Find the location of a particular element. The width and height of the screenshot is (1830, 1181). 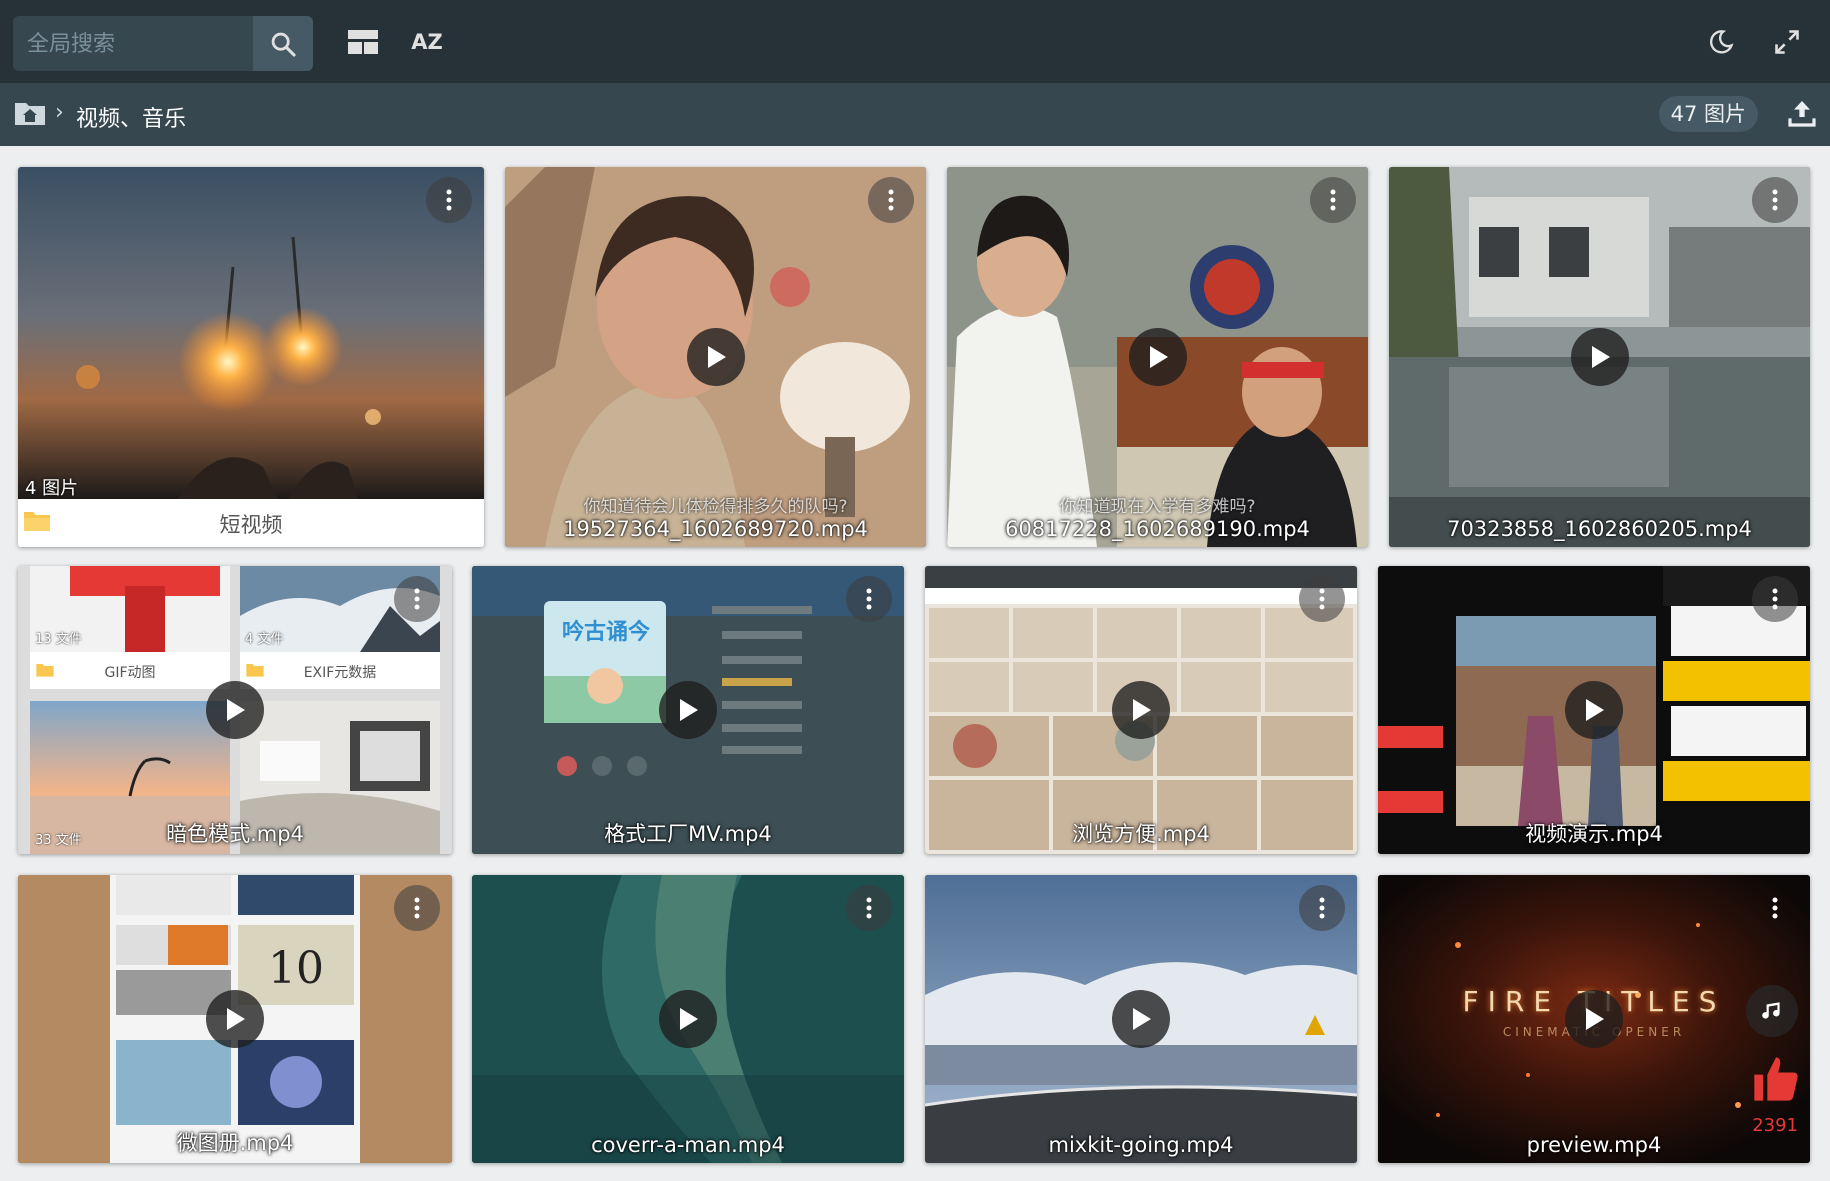

video-card: mixkit-going.mp4 is located at coordinates (1141, 1019).